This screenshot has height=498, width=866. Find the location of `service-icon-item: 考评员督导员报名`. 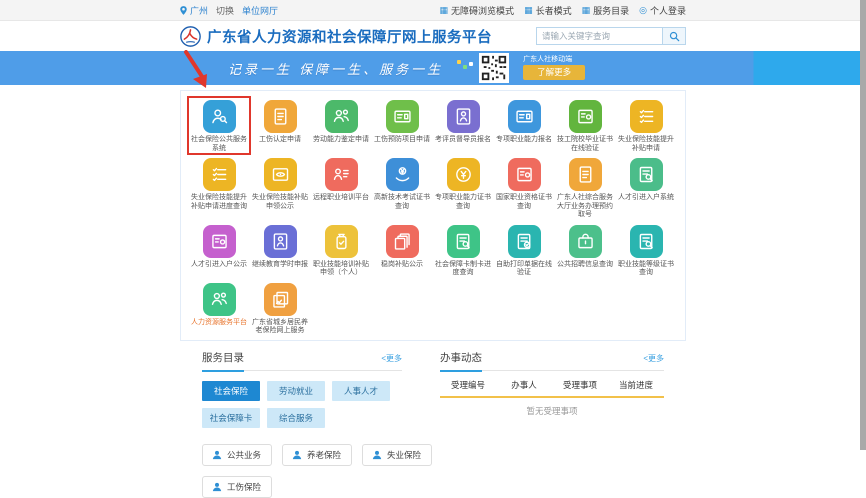

service-icon-item: 考评员督导员报名 is located at coordinates (463, 125).